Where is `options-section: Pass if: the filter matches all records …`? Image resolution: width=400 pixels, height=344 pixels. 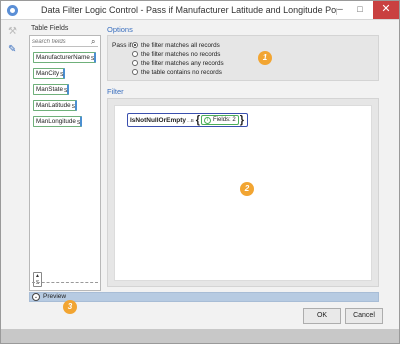
options-section: Pass if: the filter matches all records … is located at coordinates (243, 58).